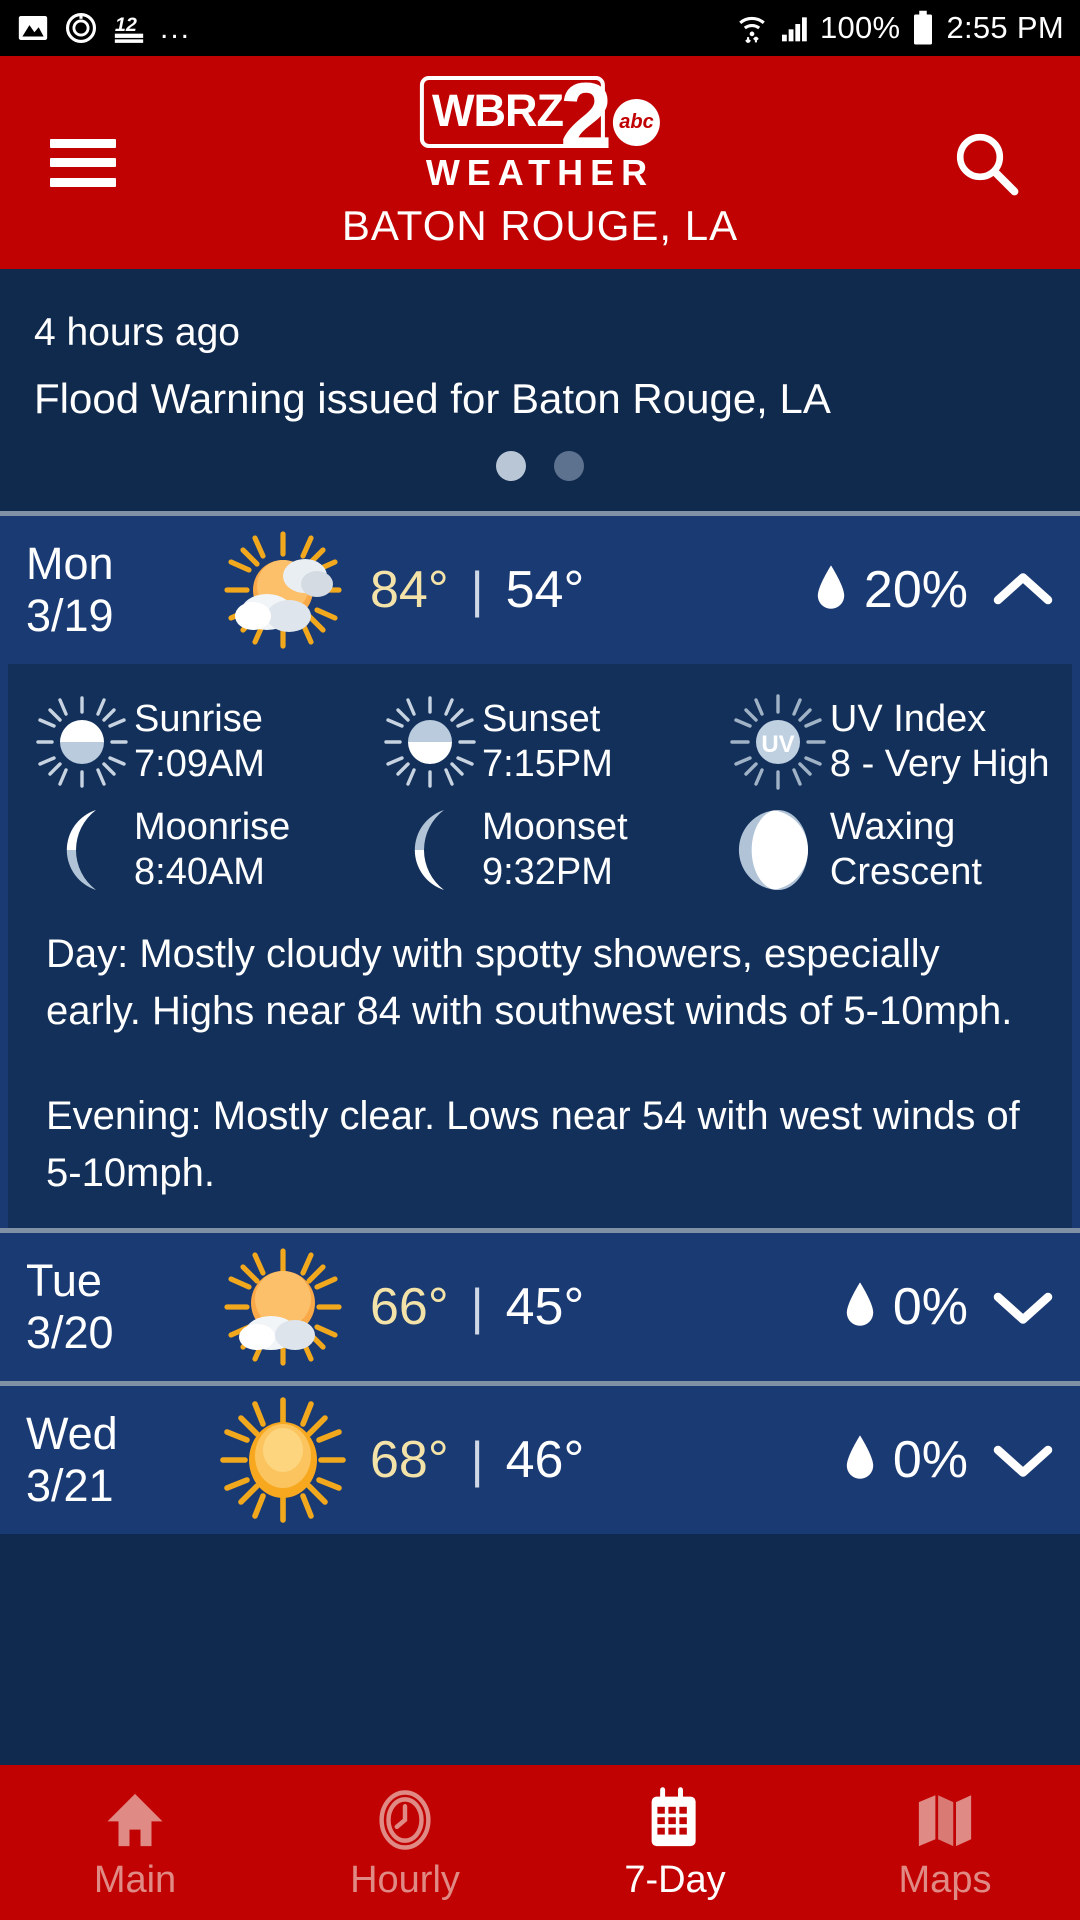 The image size is (1080, 1920). I want to click on sunrise-icon, so click(82, 742).